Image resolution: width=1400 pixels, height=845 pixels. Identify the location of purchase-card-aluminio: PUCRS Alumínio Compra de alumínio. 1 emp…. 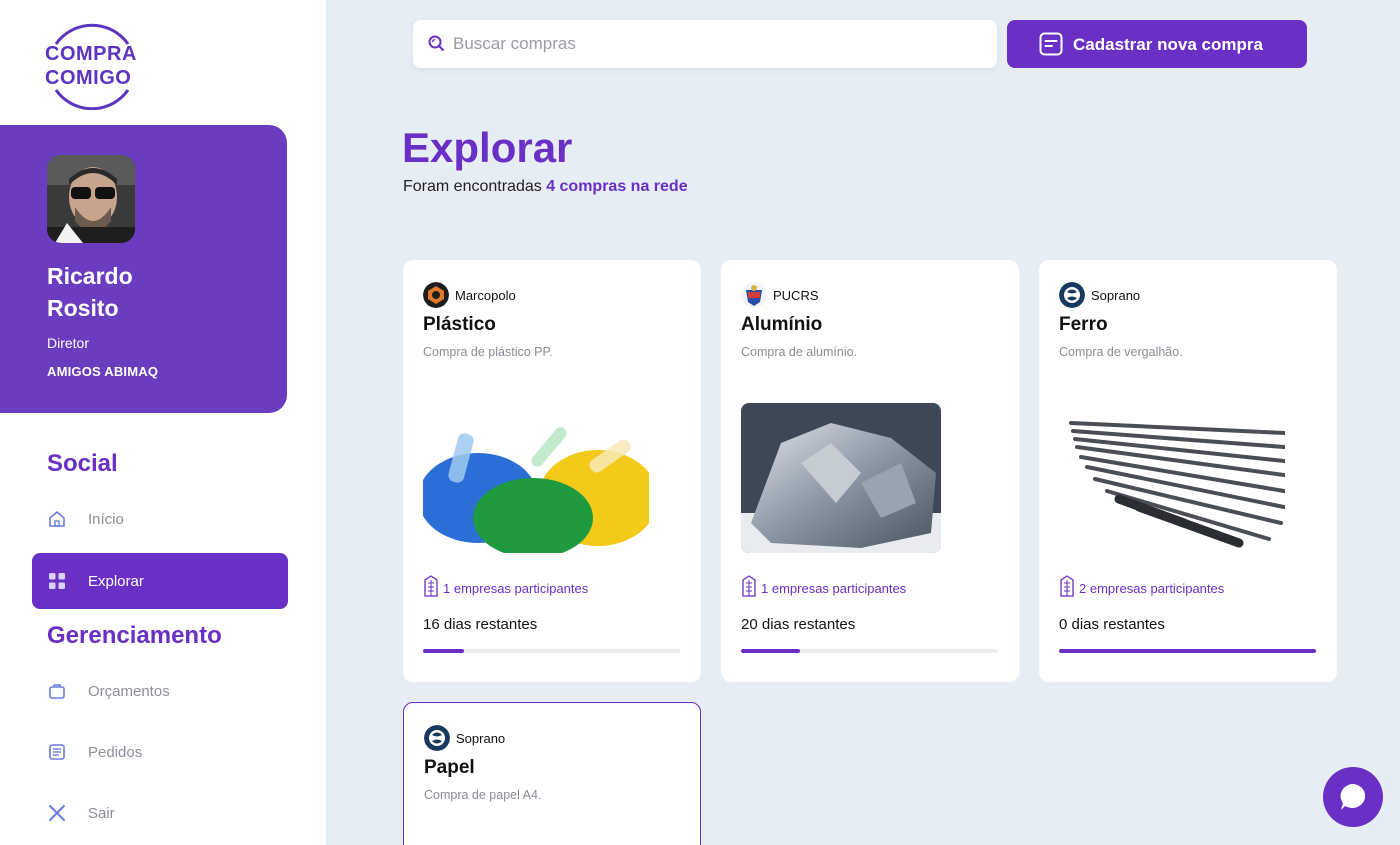
(870, 471).